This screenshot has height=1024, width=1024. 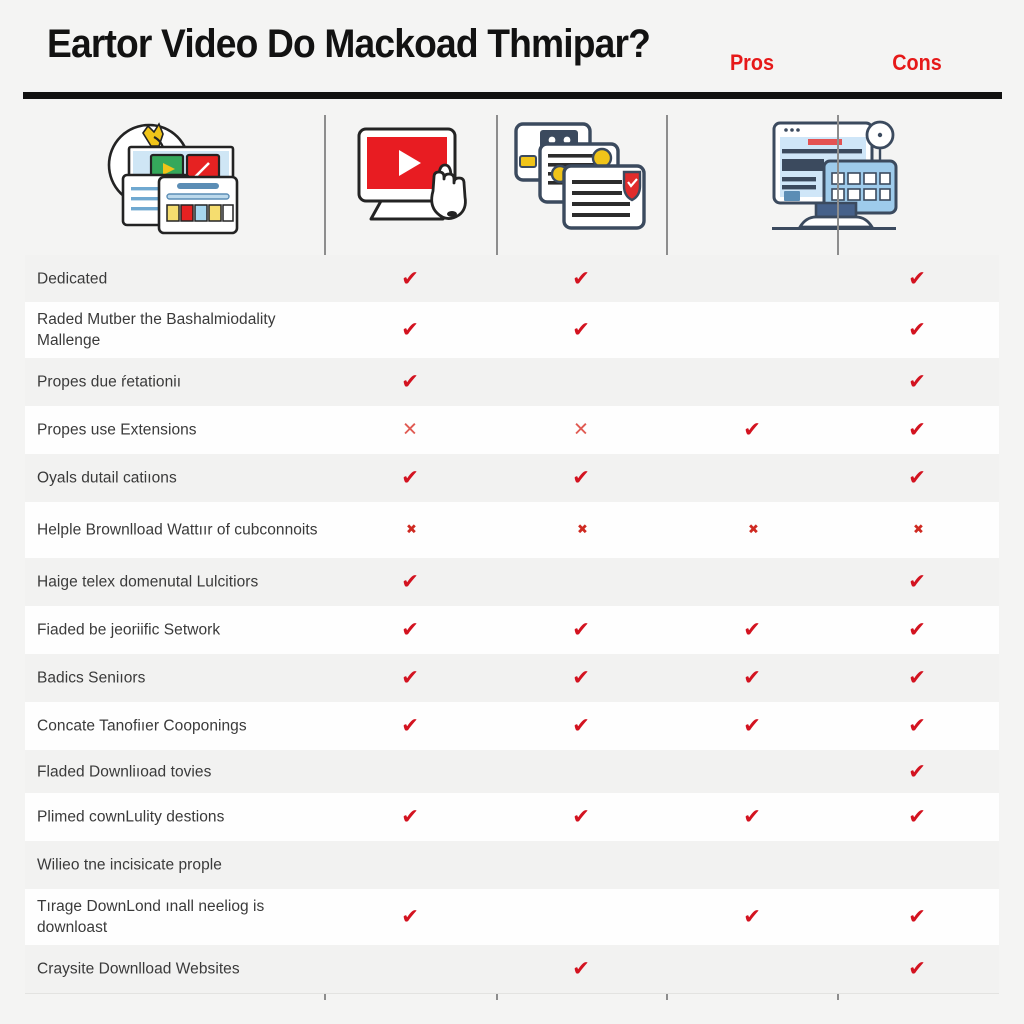 What do you see at coordinates (142, 726) in the screenshot?
I see `row-label: Concate Tanofiıer Cooponings` at bounding box center [142, 726].